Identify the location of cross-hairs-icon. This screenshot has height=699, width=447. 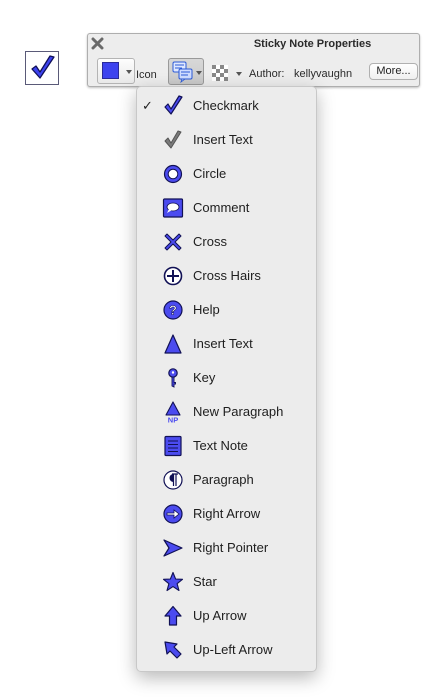
(173, 276).